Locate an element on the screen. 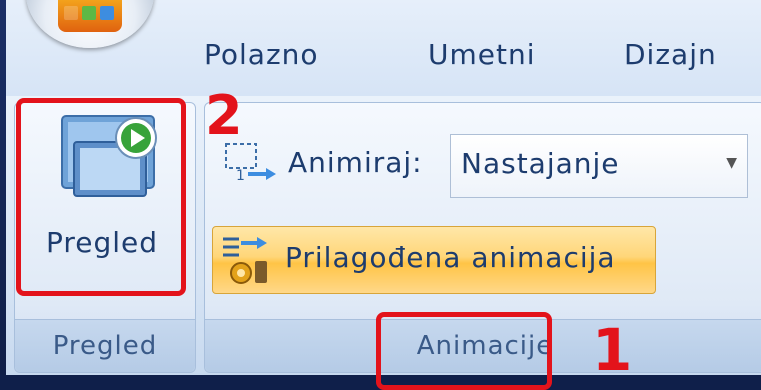  chevron-down-icon: ▼ is located at coordinates (731, 163).